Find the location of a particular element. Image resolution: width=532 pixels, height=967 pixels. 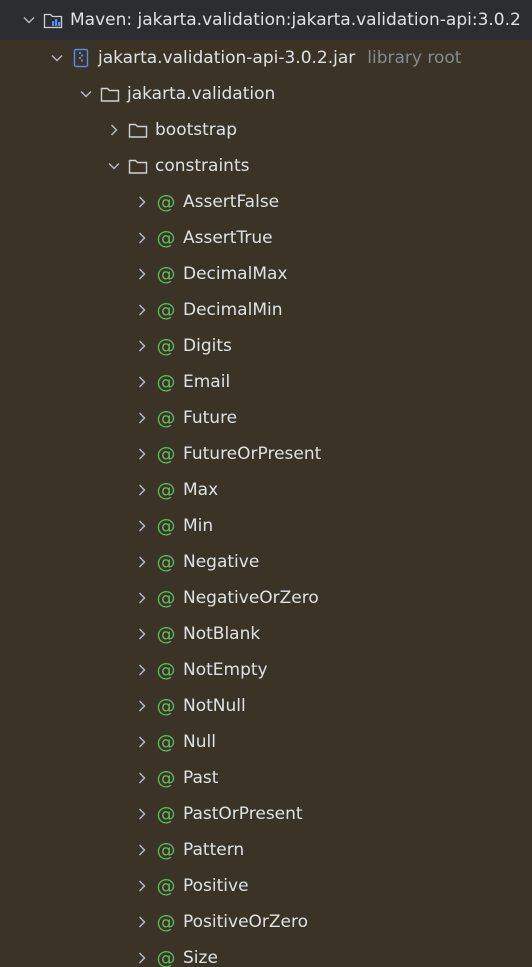

tree-node-label: AssertTrue is located at coordinates (228, 238).